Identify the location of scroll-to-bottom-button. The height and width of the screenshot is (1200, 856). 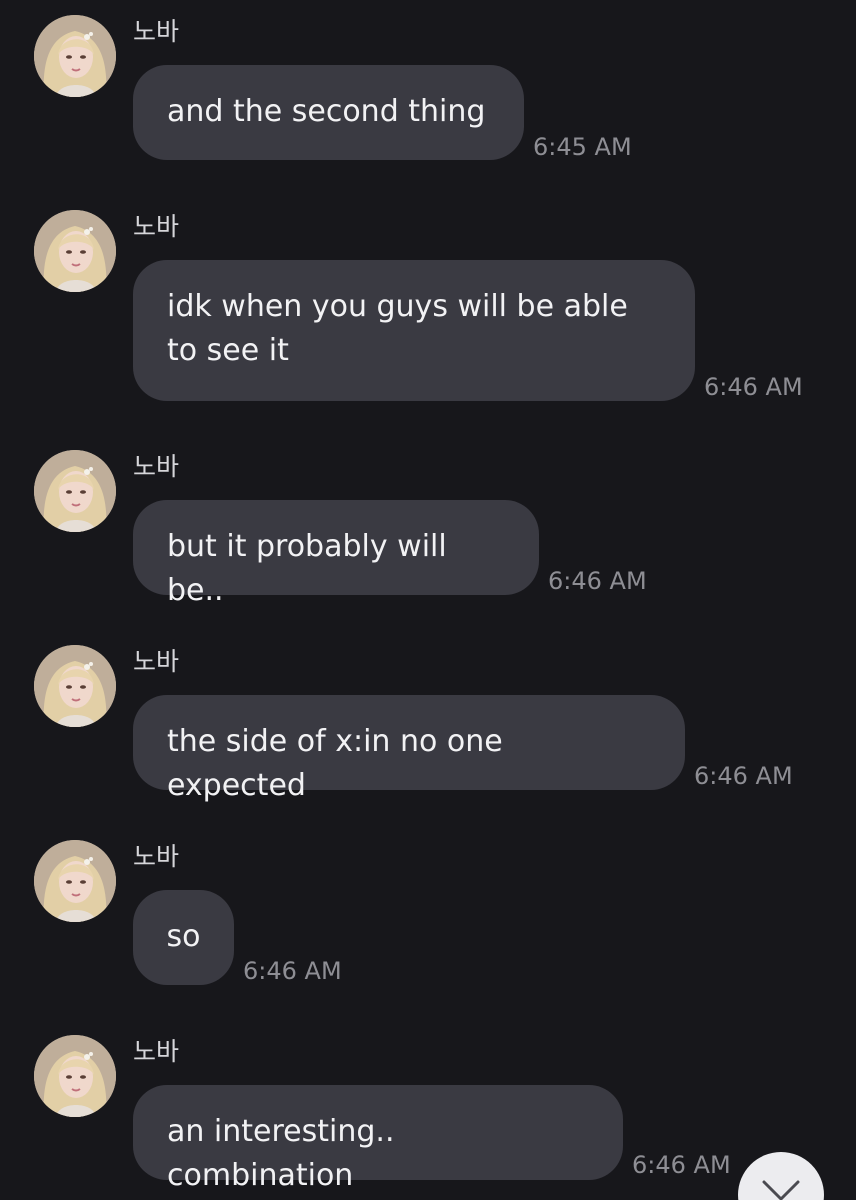
(781, 1176).